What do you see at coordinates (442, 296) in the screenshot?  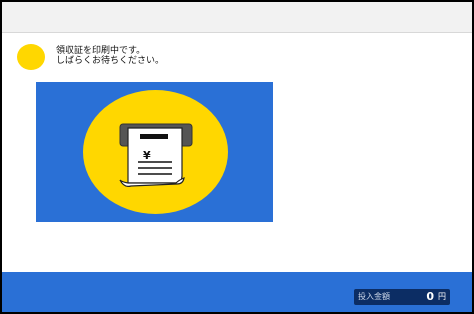 I see `inserted-amount-unit: 円` at bounding box center [442, 296].